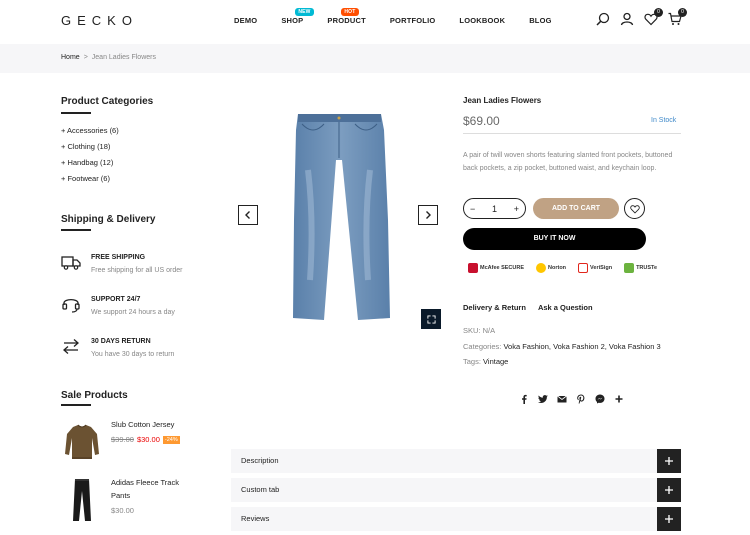 The height and width of the screenshot is (535, 750). I want to click on truck-icon, so click(72, 263).